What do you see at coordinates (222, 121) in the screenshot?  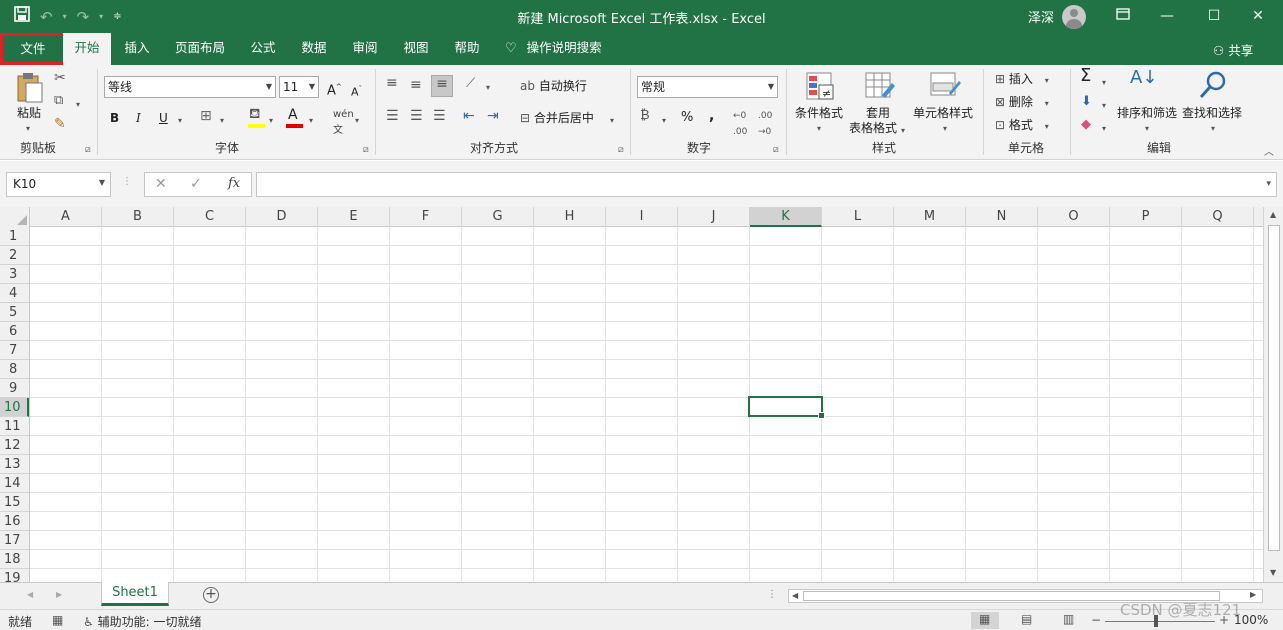 I see `borders-dropdown-icon: ▾` at bounding box center [222, 121].